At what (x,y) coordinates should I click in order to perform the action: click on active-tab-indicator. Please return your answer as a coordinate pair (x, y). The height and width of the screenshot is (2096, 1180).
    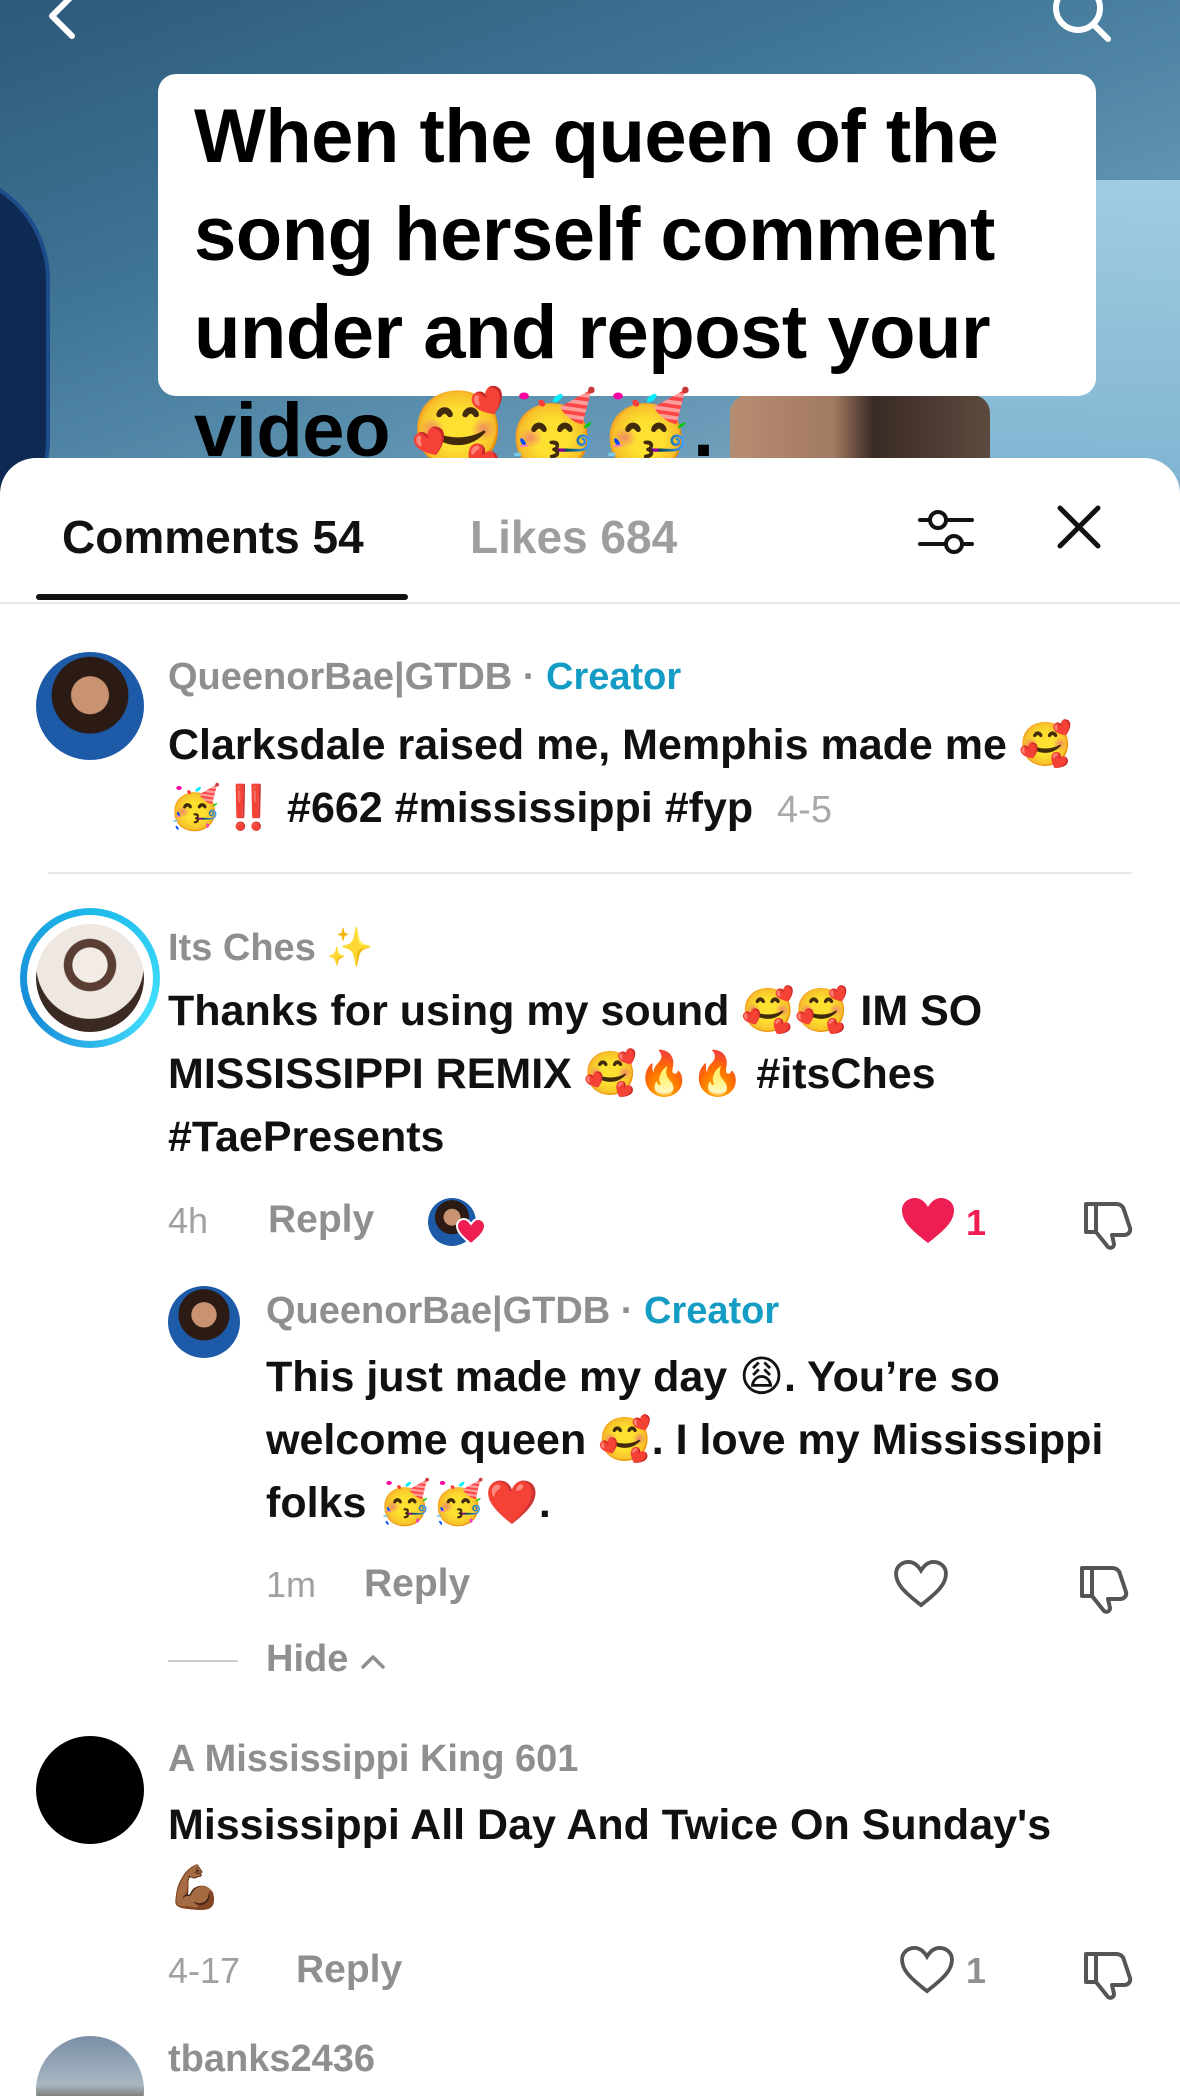
    Looking at the image, I should click on (222, 597).